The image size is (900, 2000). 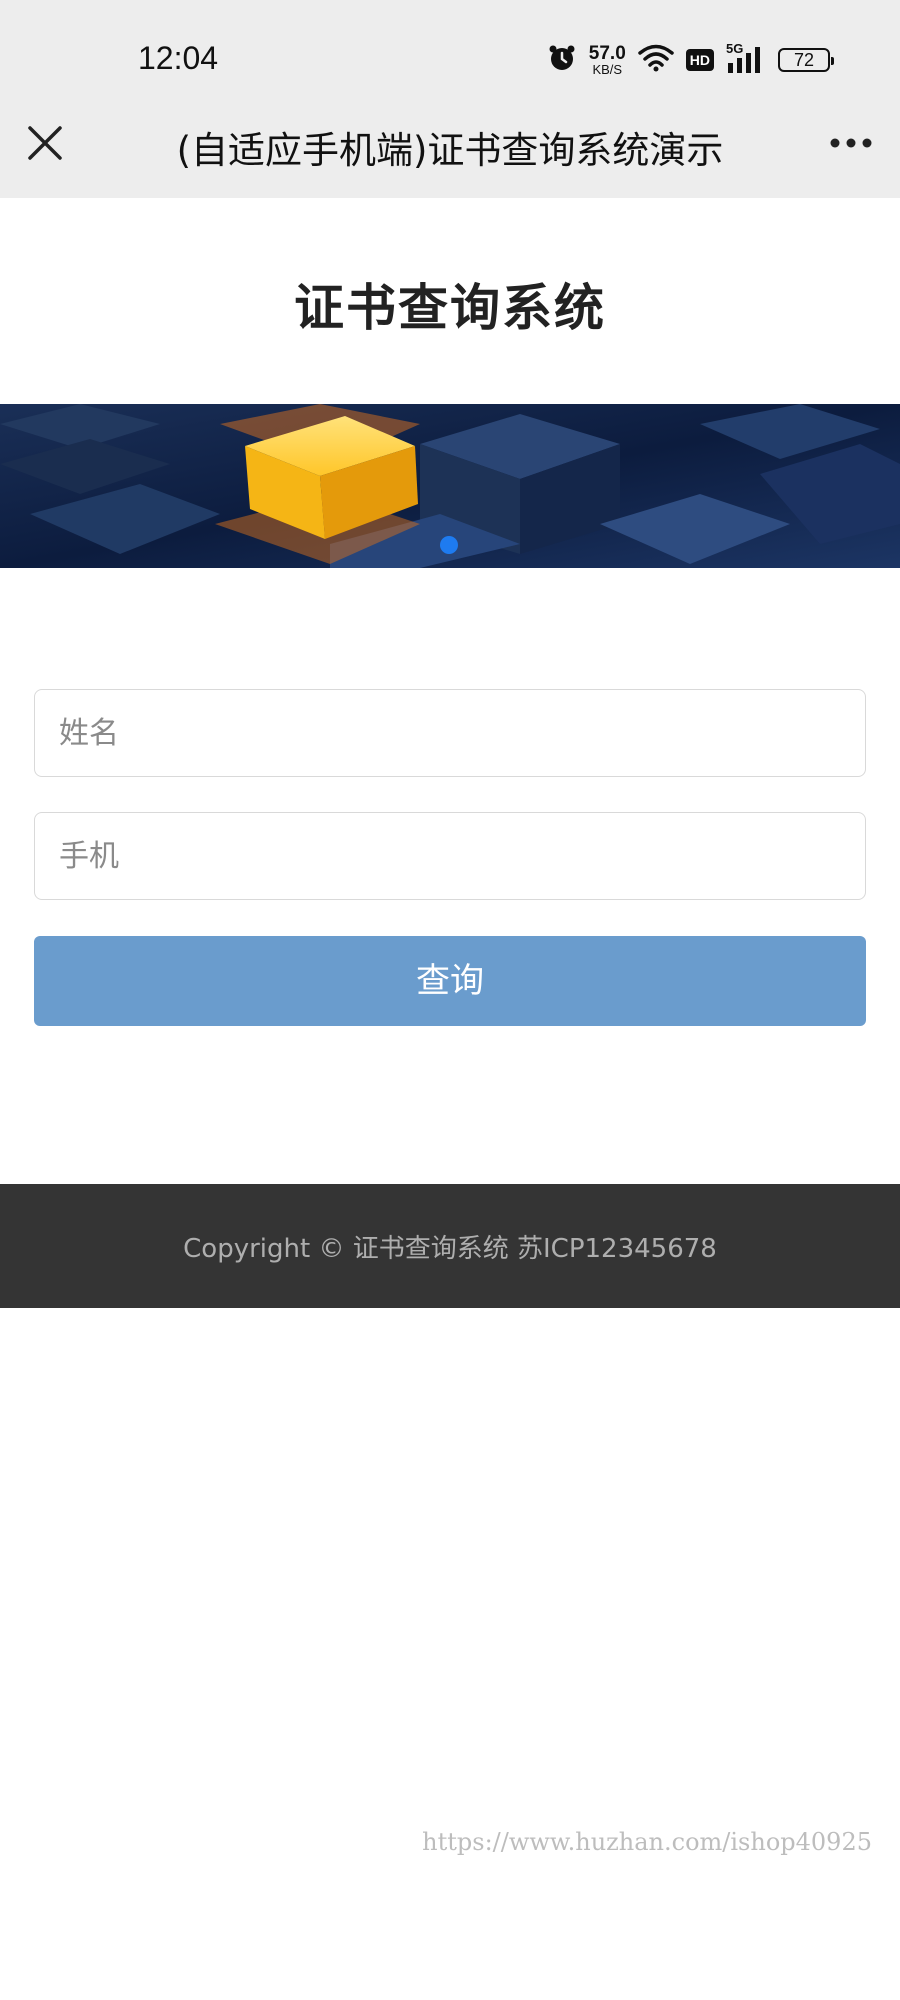 I want to click on nav-title: (自适应手机端)证书查询系统演示, so click(x=450, y=150).